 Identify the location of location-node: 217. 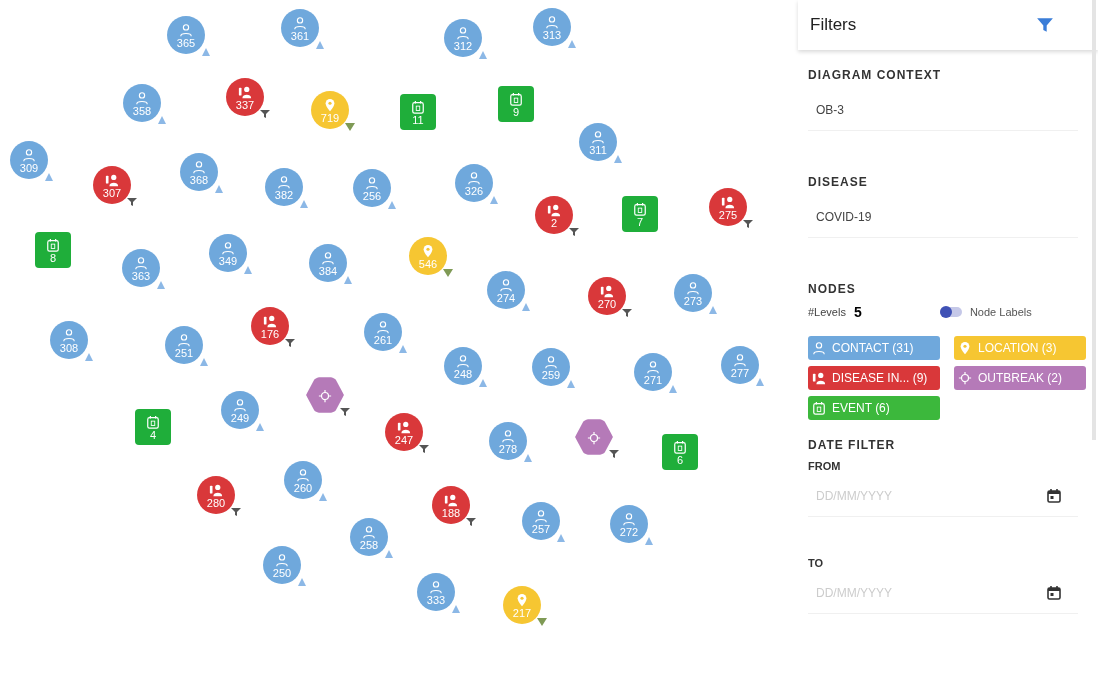
(522, 605).